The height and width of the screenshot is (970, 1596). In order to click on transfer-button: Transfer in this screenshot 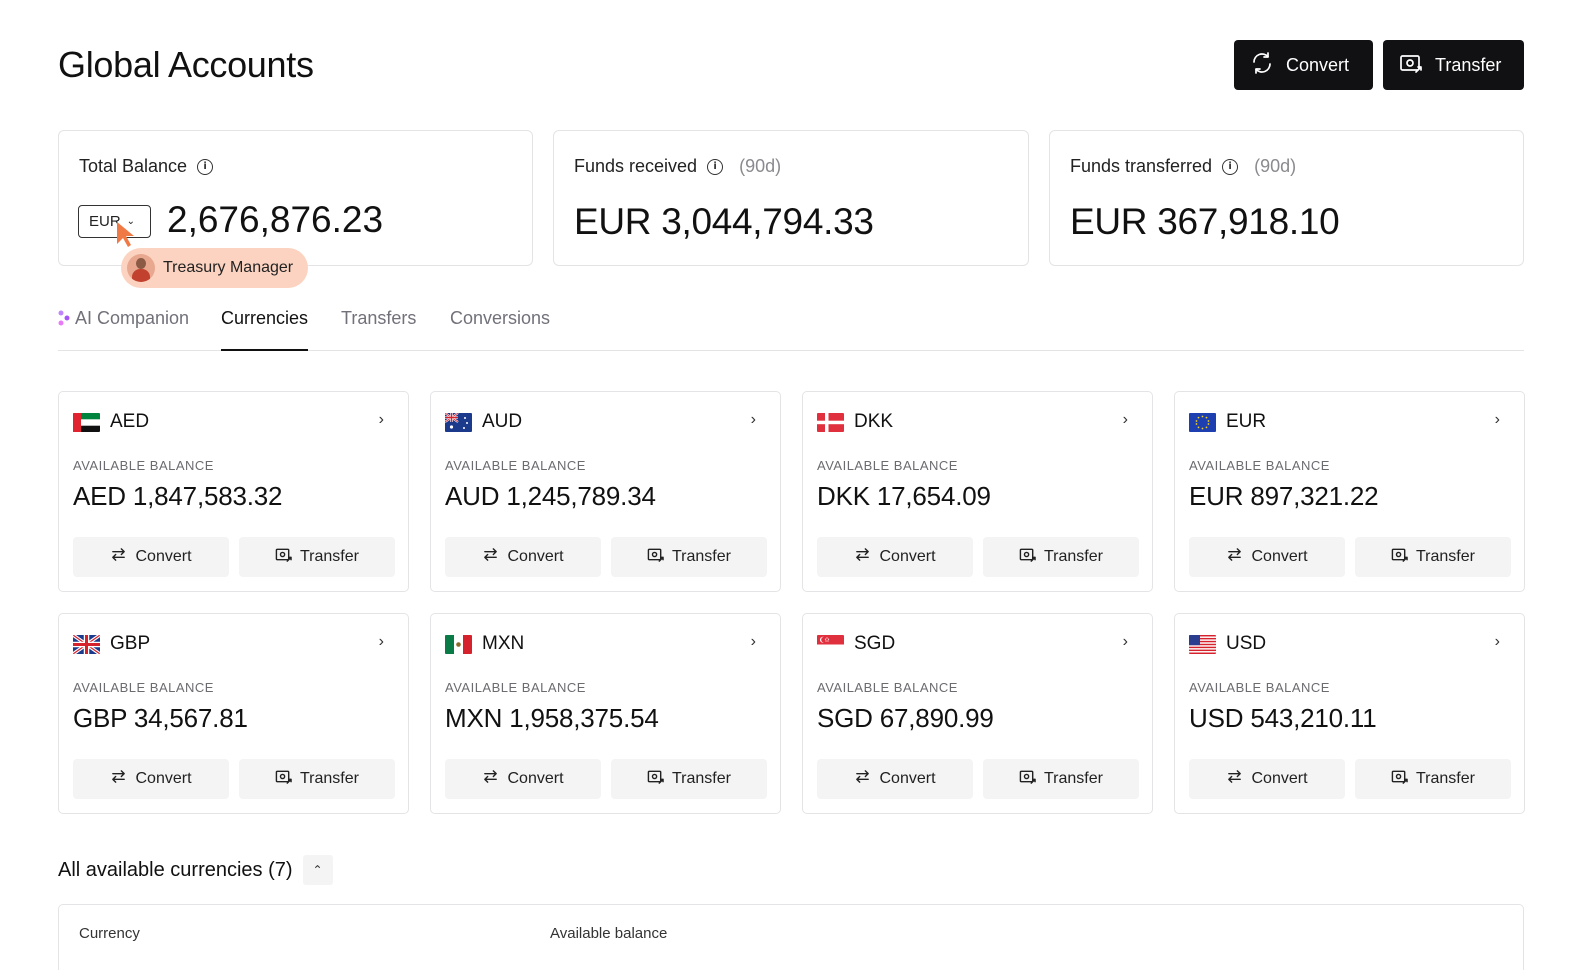, I will do `click(1453, 65)`.